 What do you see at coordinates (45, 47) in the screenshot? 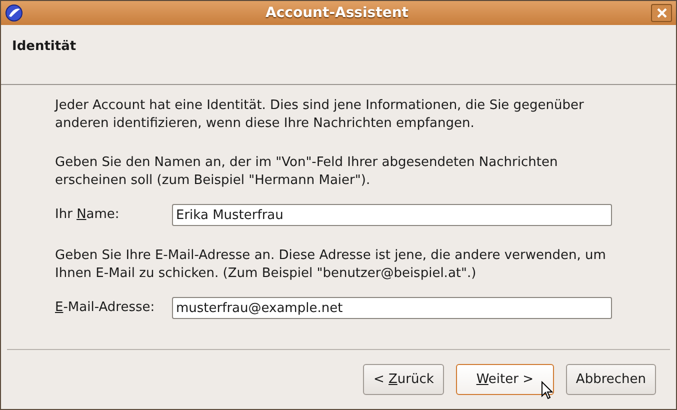
I see `page-title: Identität` at bounding box center [45, 47].